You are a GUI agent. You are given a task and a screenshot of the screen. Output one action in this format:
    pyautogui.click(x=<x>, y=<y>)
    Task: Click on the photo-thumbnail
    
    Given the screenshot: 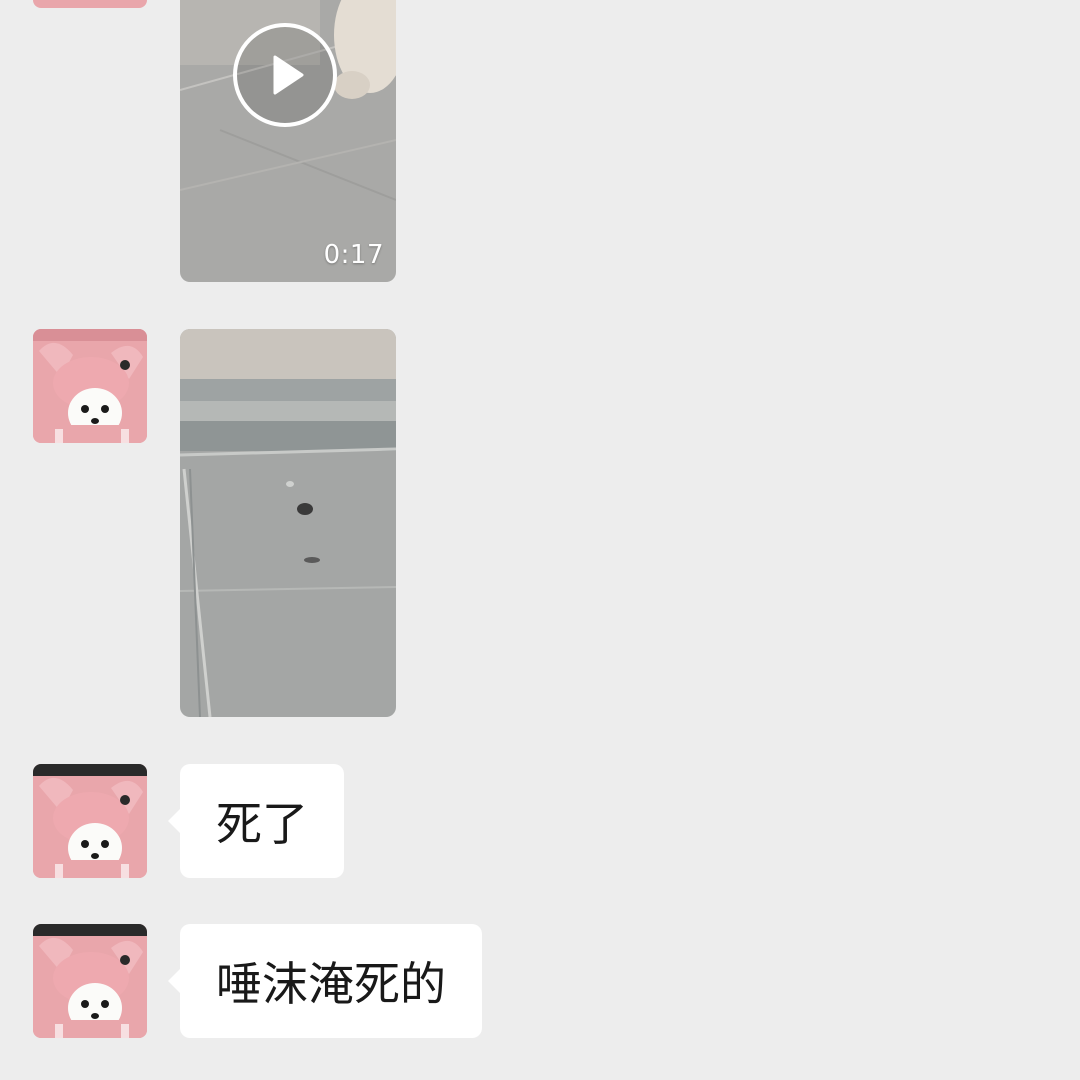 What is the action you would take?
    pyautogui.click(x=288, y=523)
    